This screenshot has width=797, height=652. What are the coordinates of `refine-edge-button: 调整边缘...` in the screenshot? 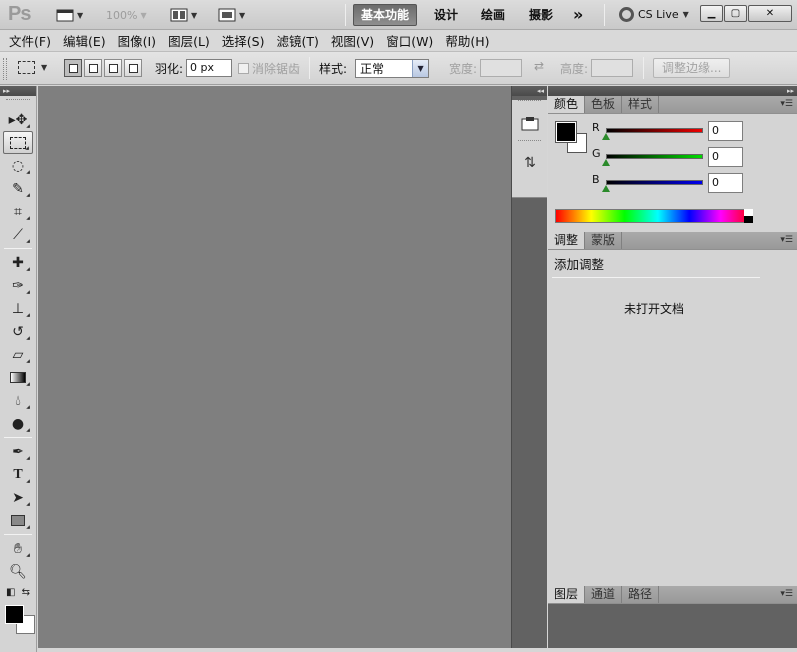 It's located at (692, 68).